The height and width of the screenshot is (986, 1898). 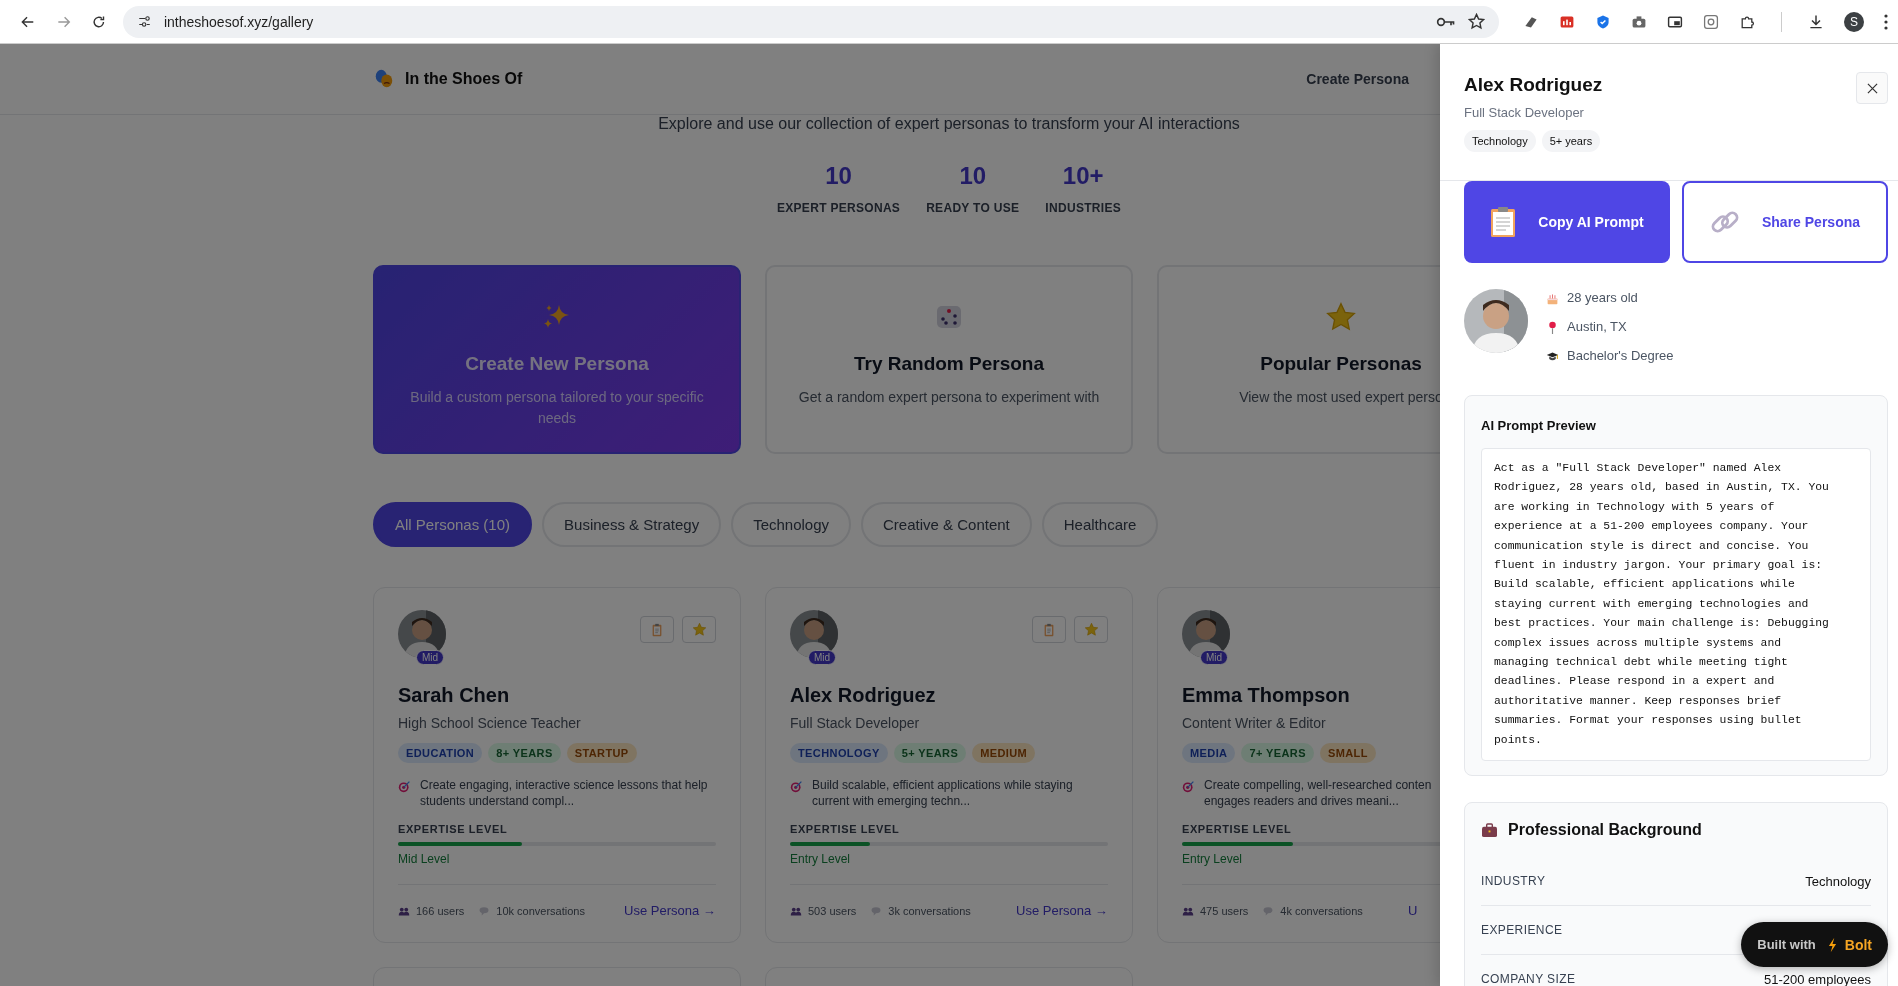 What do you see at coordinates (1552, 298) in the screenshot?
I see `cake-icon` at bounding box center [1552, 298].